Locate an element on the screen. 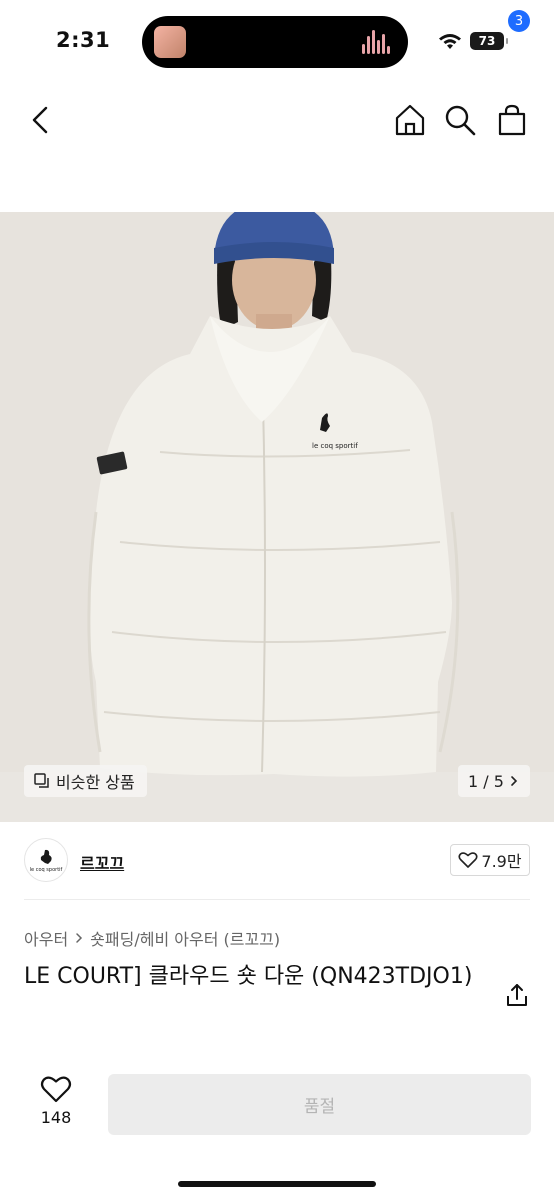  battery-icon: 73 is located at coordinates (489, 41).